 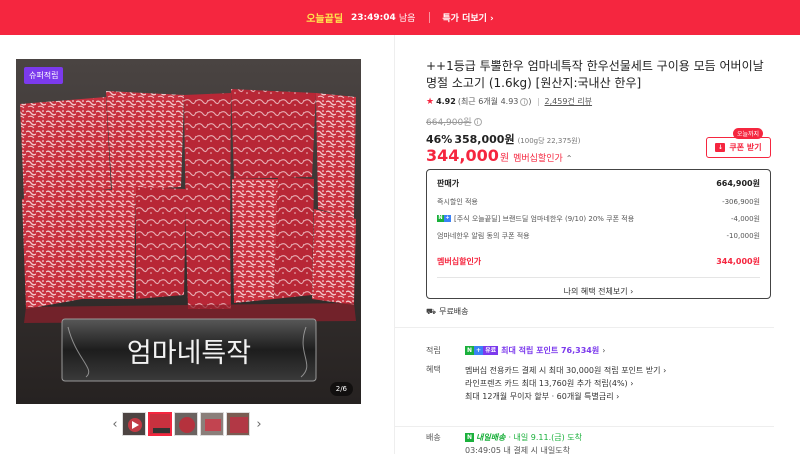 What do you see at coordinates (569, 158) in the screenshot?
I see `chevron-up-icon: ⌃` at bounding box center [569, 158].